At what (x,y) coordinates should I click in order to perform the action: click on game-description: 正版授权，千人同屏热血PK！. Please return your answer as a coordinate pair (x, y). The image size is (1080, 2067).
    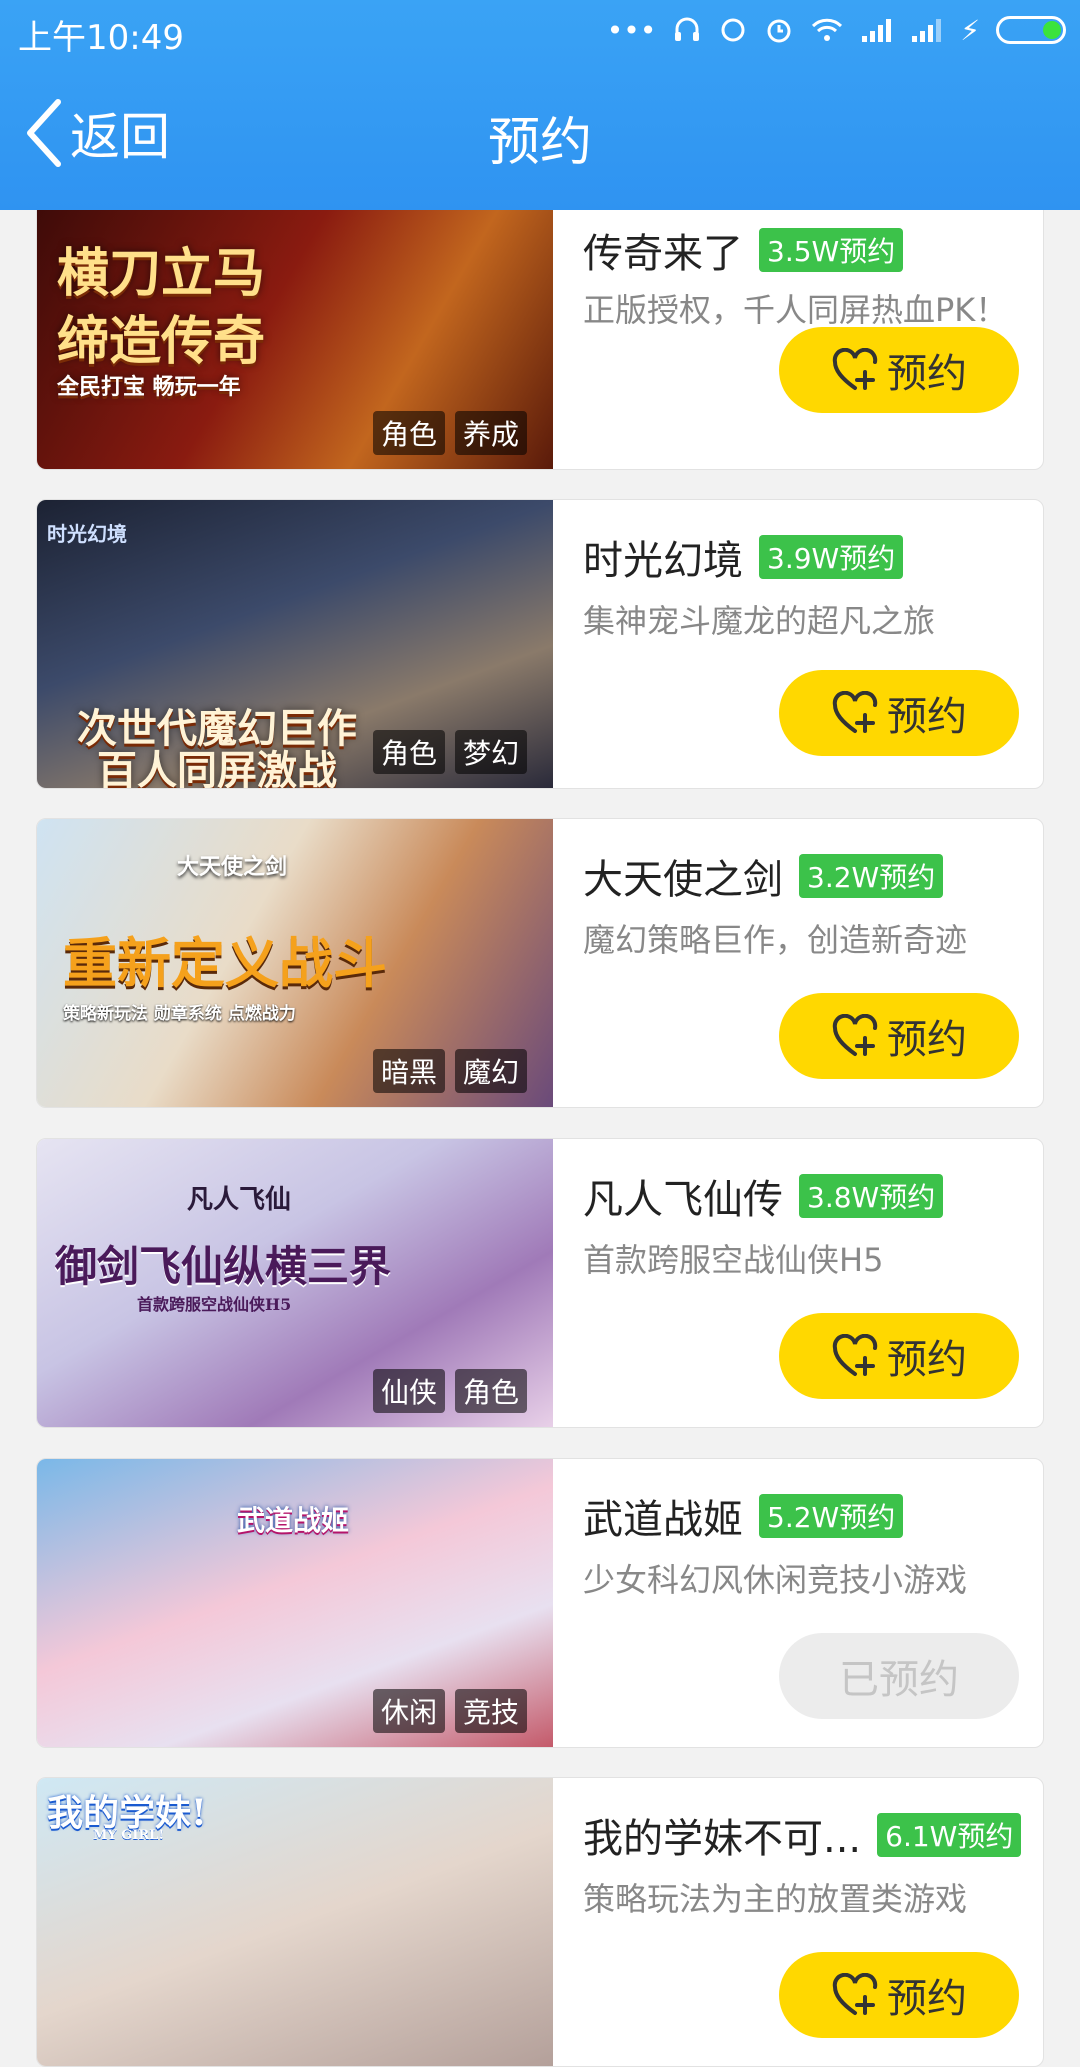
    Looking at the image, I should click on (795, 310).